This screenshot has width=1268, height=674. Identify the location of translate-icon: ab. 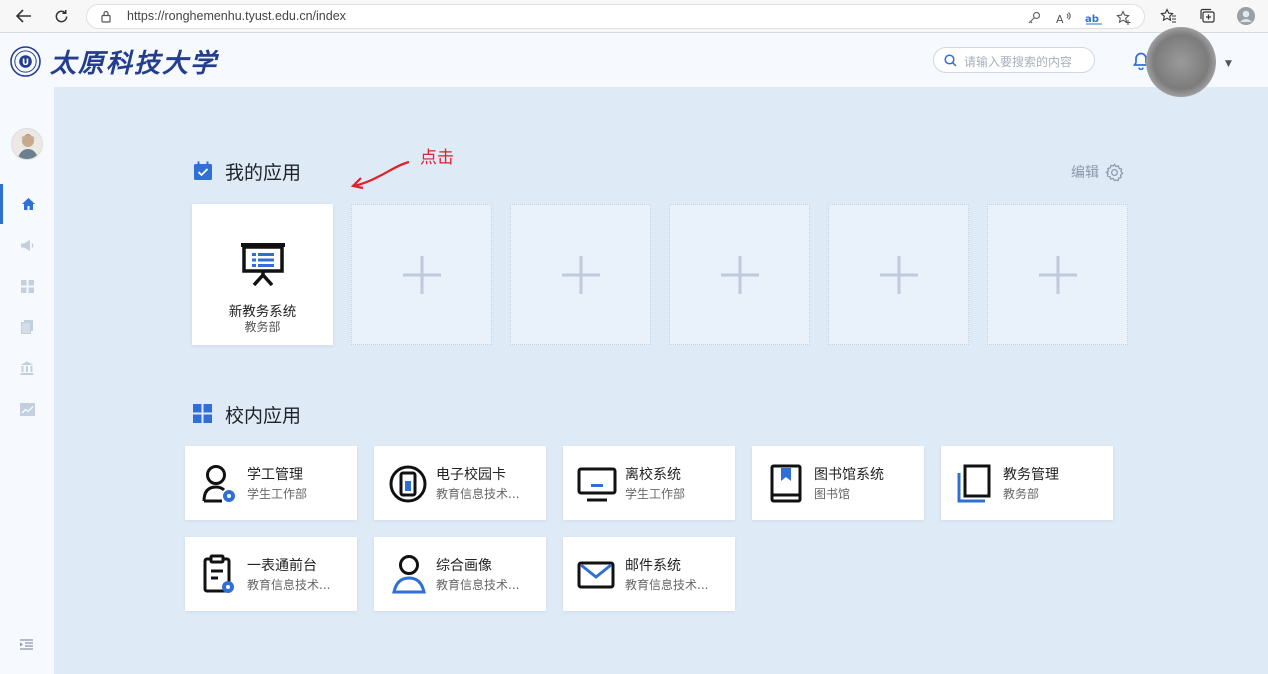
(1094, 18).